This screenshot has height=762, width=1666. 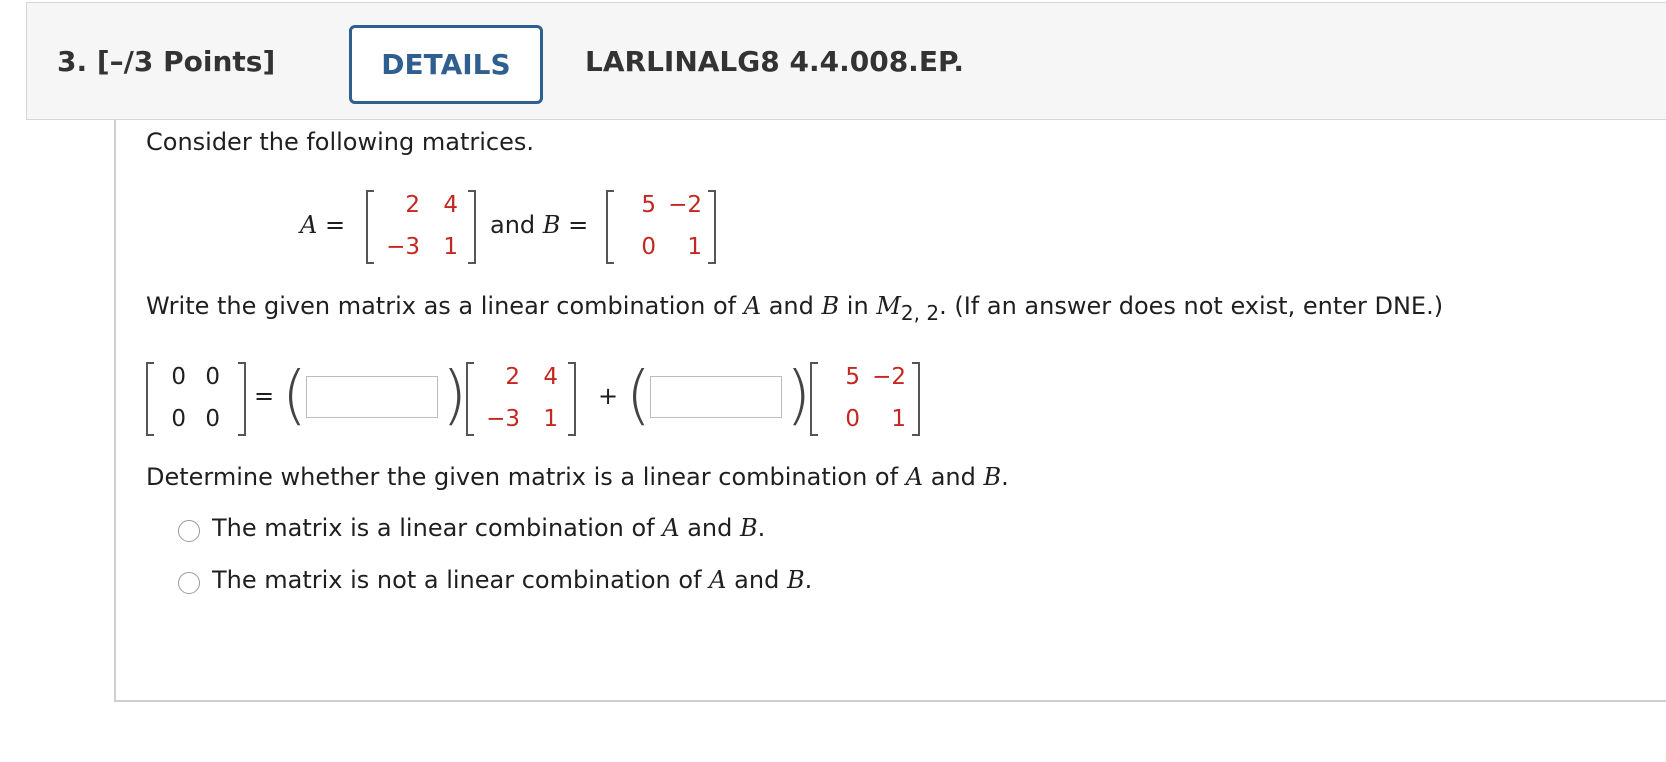 I want to click on matrix-a-copy: 2 4 −3 1, so click(x=521, y=399).